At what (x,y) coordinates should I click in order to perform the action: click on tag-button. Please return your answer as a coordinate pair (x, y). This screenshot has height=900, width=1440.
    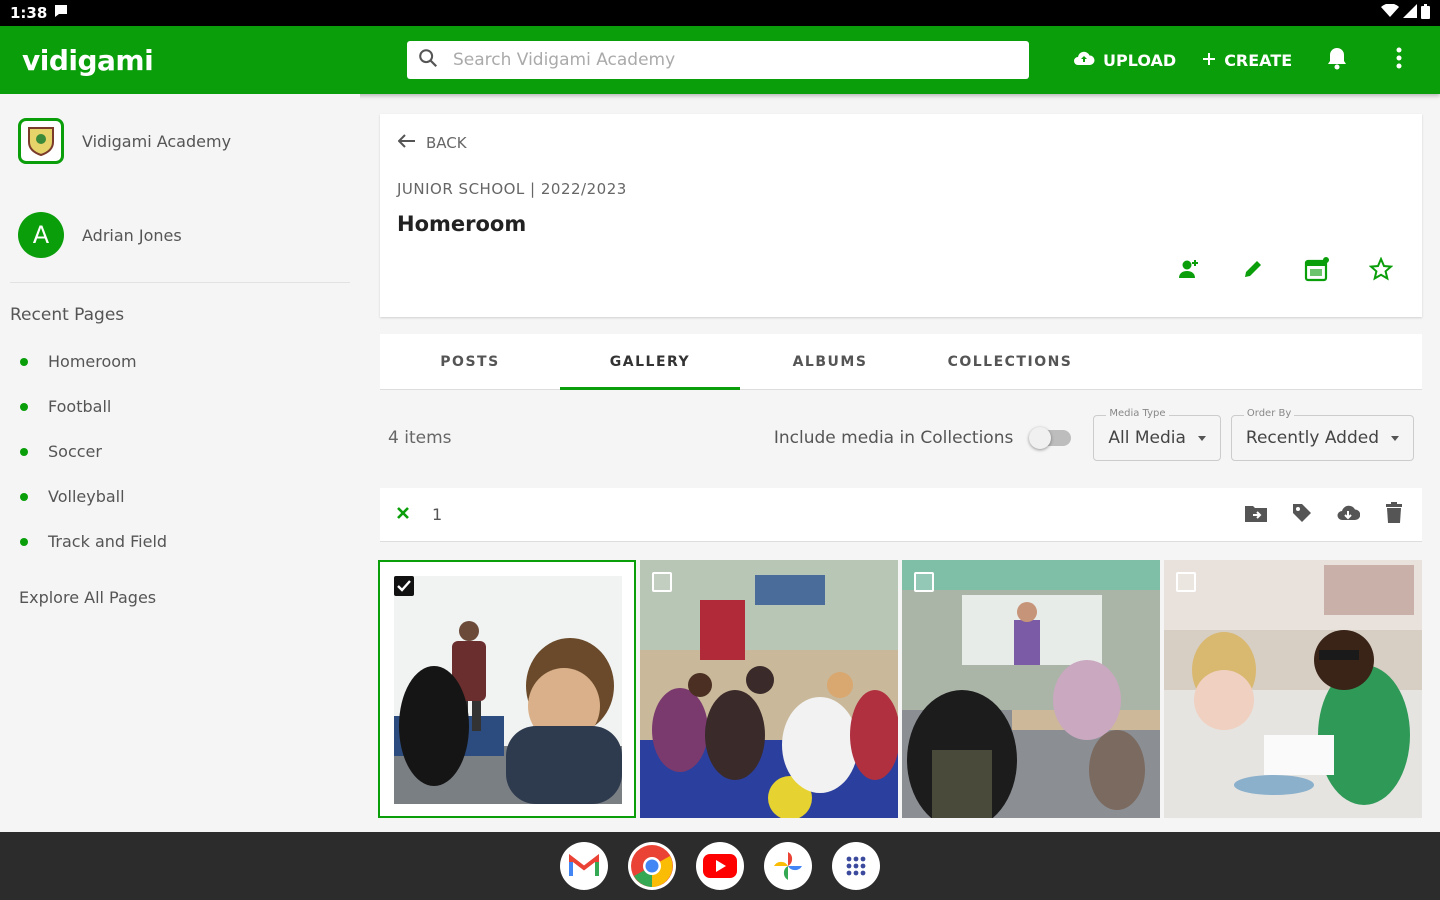
    Looking at the image, I should click on (1302, 515).